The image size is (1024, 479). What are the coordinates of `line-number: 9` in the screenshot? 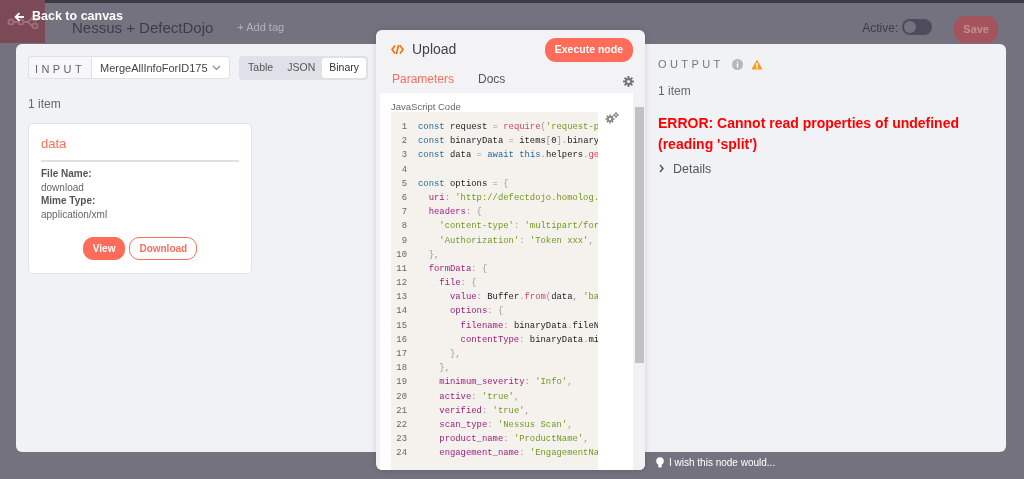 It's located at (403, 241).